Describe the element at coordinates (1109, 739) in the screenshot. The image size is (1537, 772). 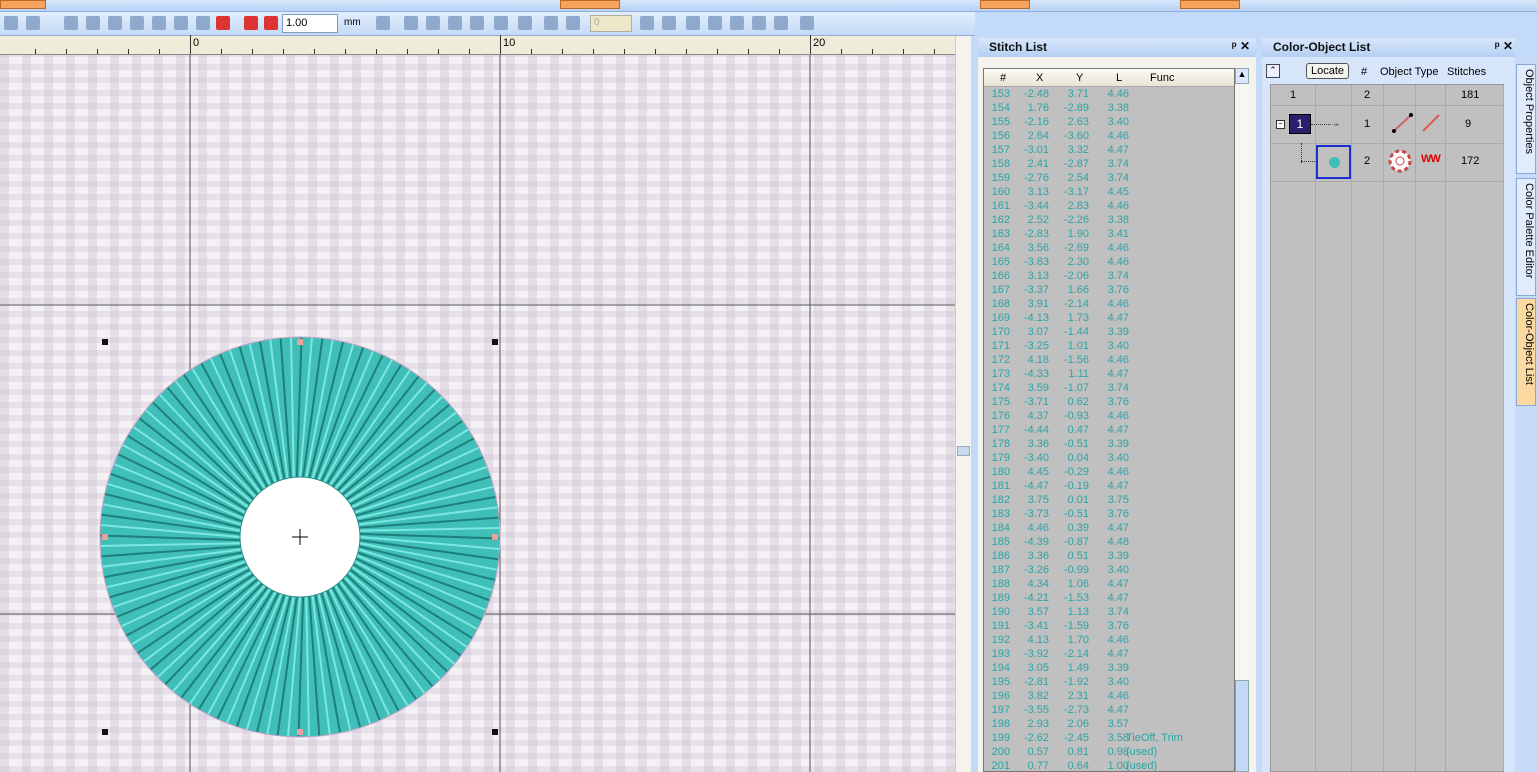
I see `stitch-row: 199 -2.62 -2.45 3.58 TieOff, Trim` at that location.